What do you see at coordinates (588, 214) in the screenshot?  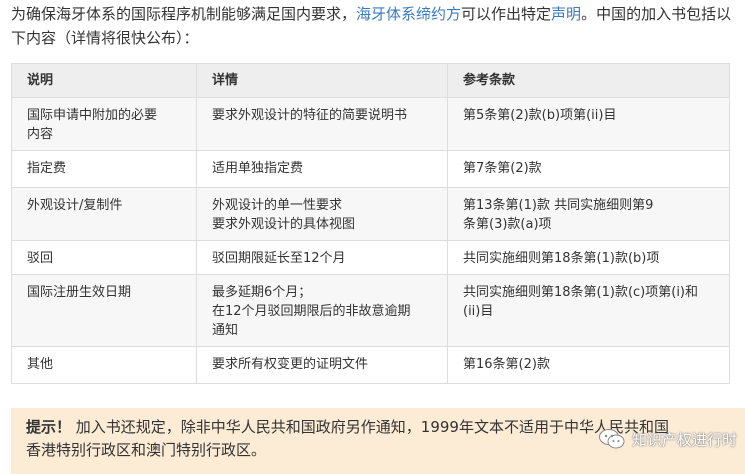 I see `cell-reference: 第13条第(1)款 共同实施细则第9 条第(3)款(a)项` at bounding box center [588, 214].